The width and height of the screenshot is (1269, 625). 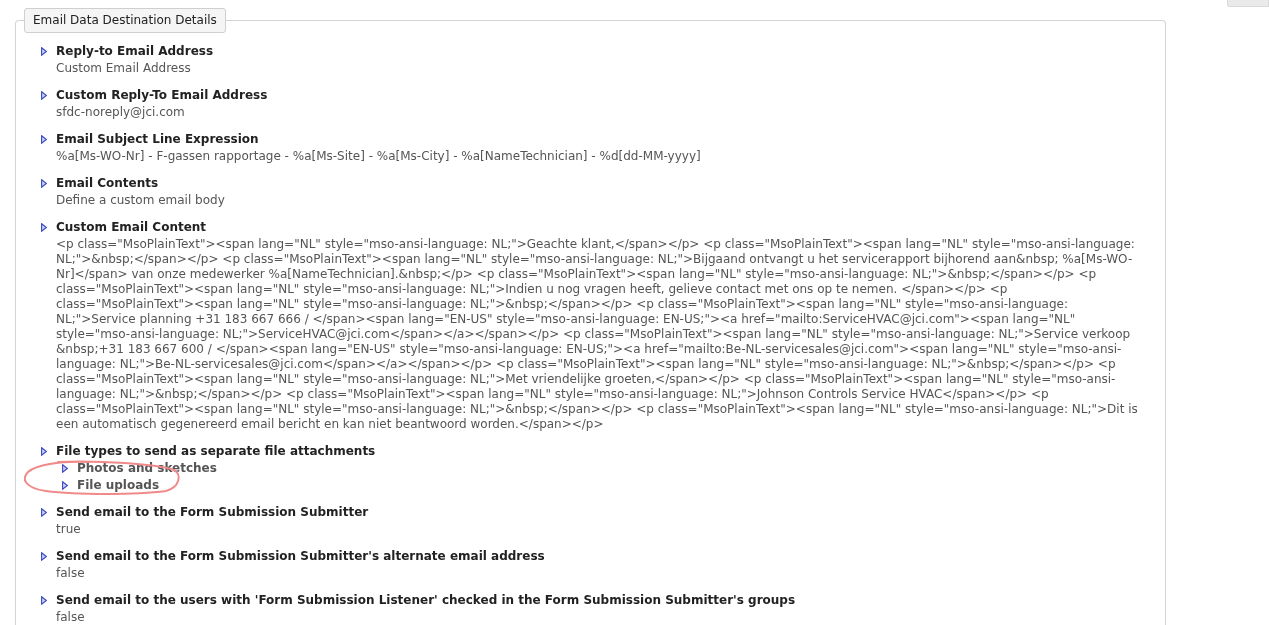 What do you see at coordinates (141, 200) in the screenshot?
I see `property-value: Define a custom email body` at bounding box center [141, 200].